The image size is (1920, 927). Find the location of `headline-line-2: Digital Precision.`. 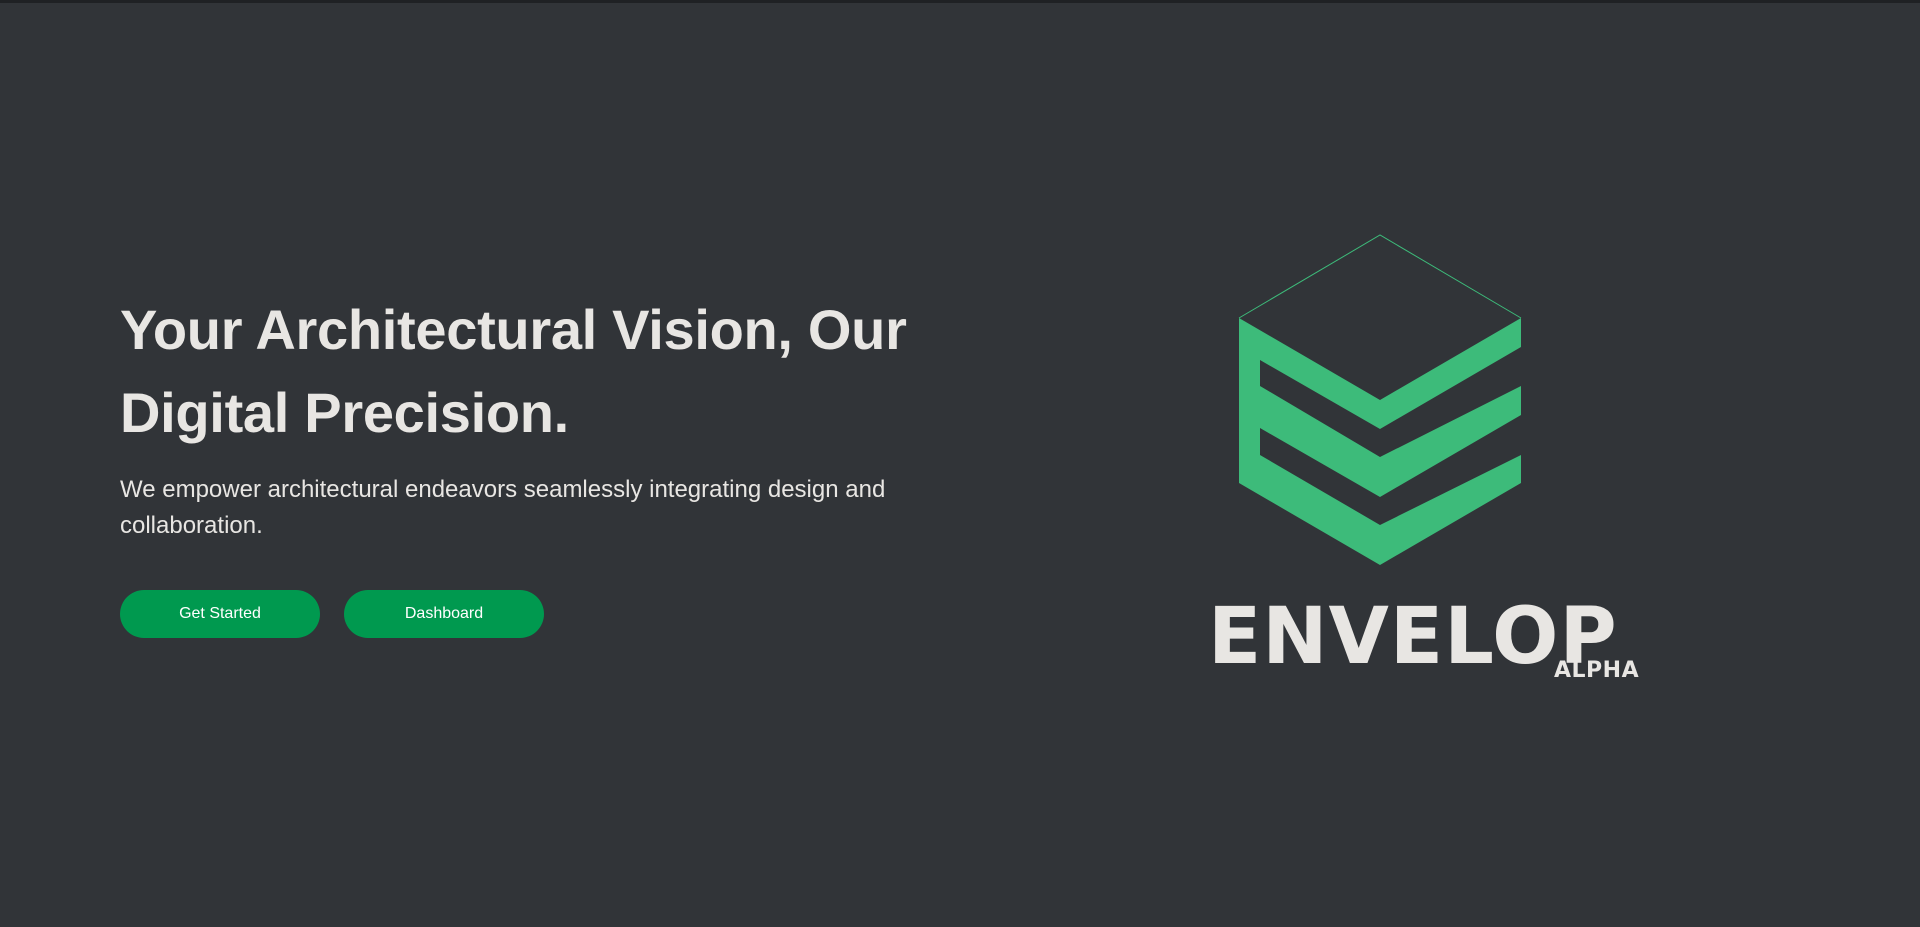

headline-line-2: Digital Precision. is located at coordinates (344, 412).